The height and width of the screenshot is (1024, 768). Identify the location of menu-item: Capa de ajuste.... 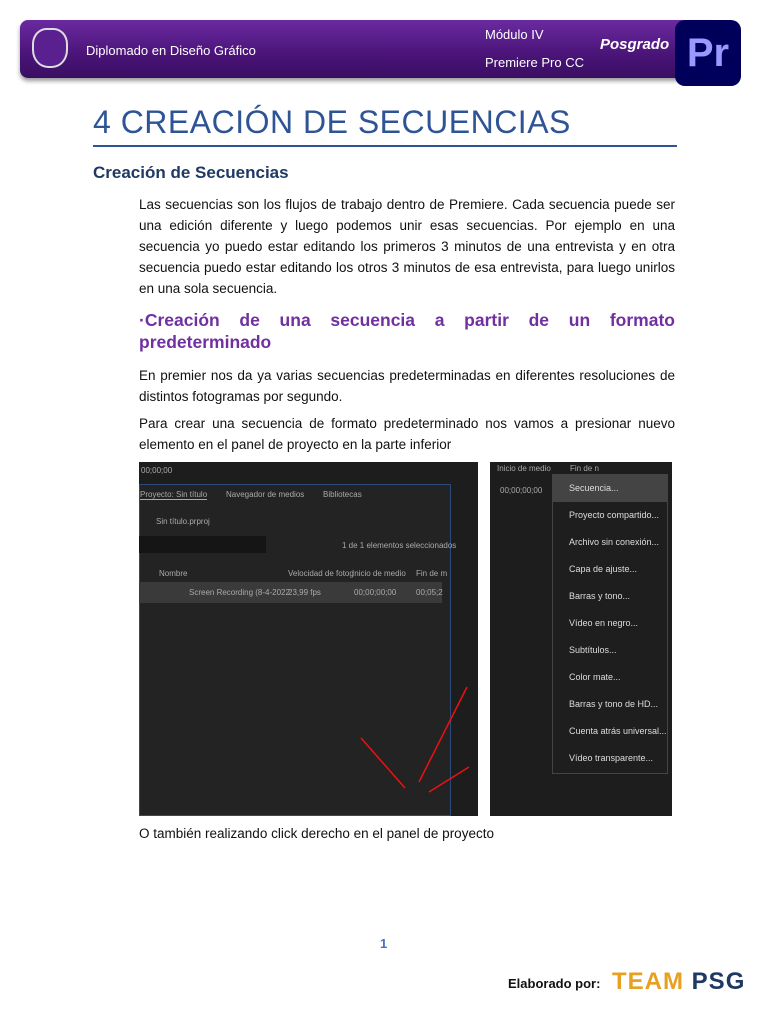
(610, 569).